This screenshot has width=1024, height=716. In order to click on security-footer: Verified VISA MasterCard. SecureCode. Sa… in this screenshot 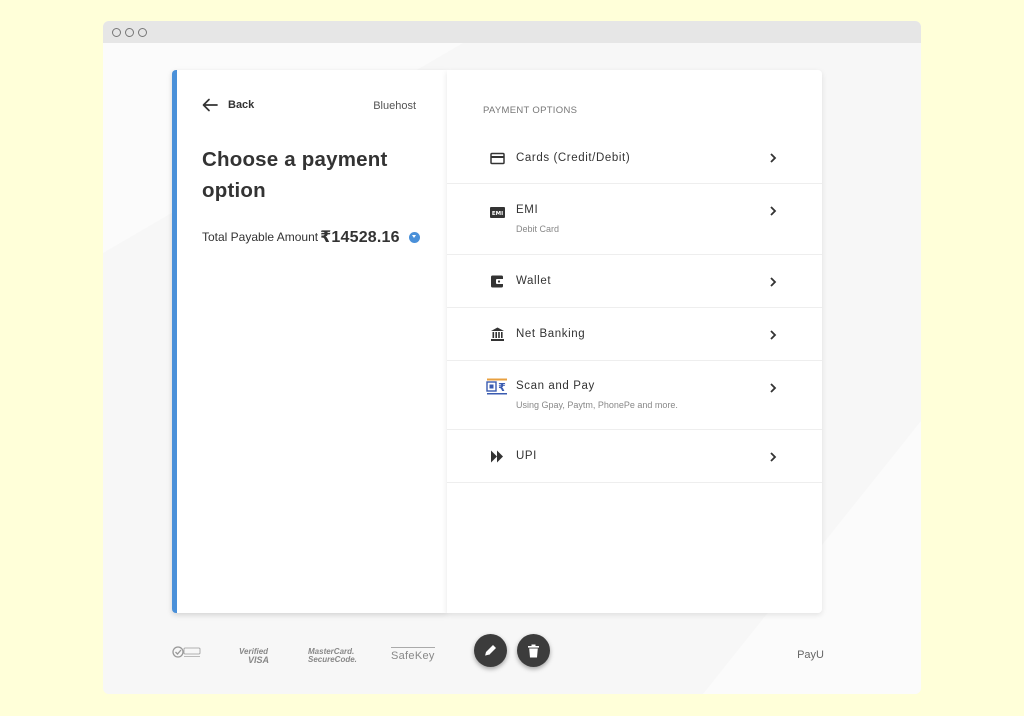, I will do `click(512, 663)`.